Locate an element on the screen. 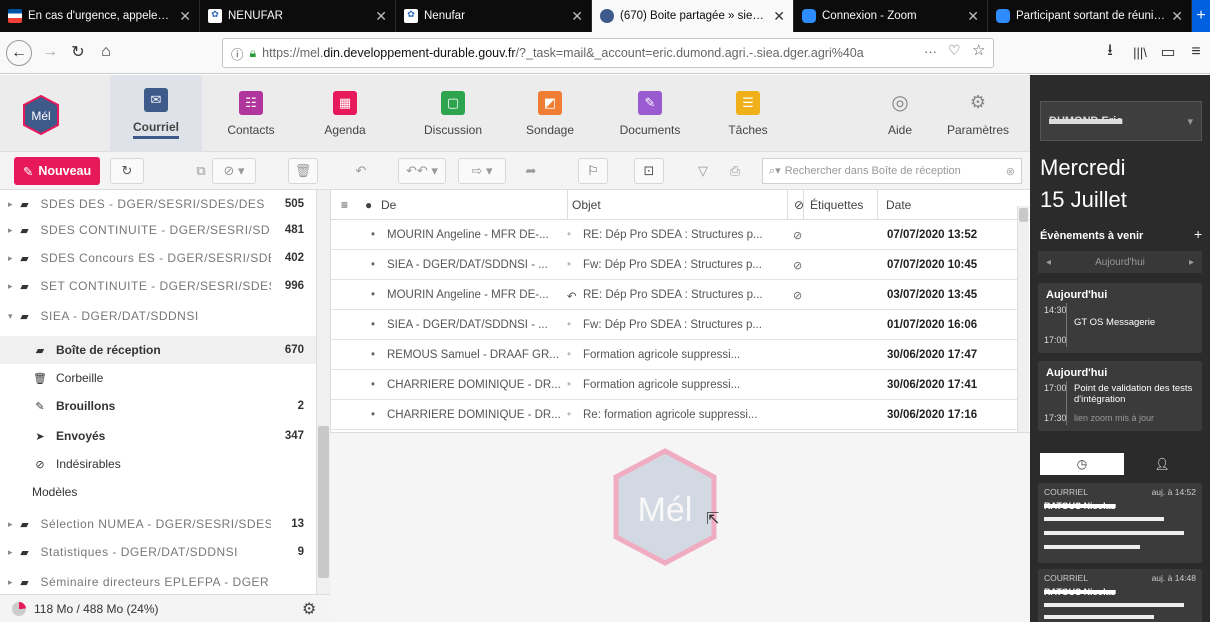  browser-tab-active: (670) Boite partagée » siea.dge ✕ is located at coordinates (693, 16).